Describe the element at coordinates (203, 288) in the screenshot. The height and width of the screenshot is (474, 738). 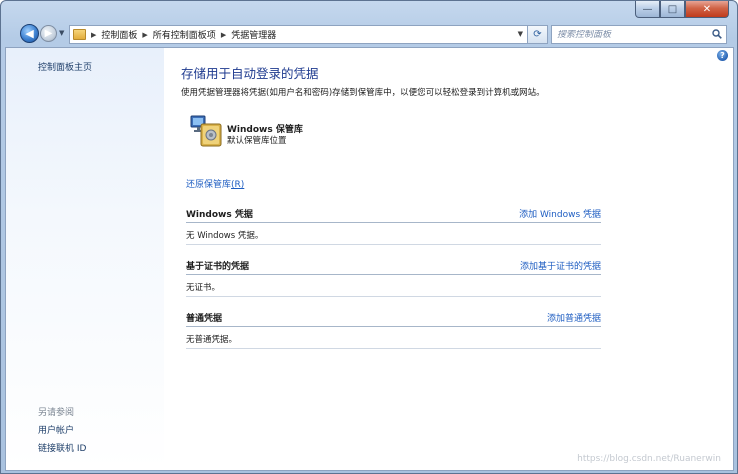
I see `section-empty-text: 无证书。` at that location.